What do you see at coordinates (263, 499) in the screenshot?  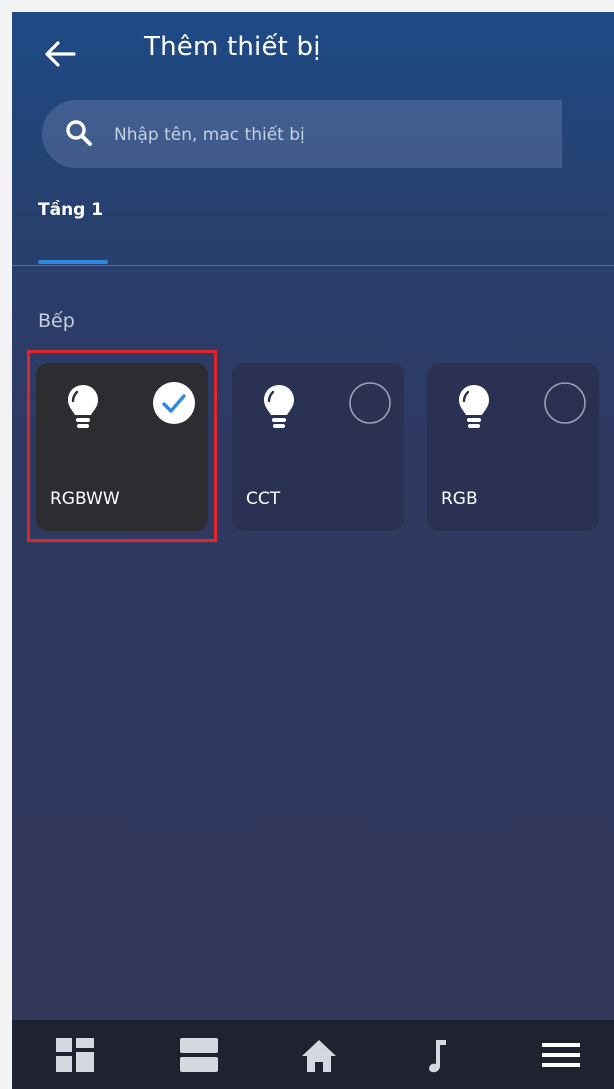 I see `device-label: CCT` at bounding box center [263, 499].